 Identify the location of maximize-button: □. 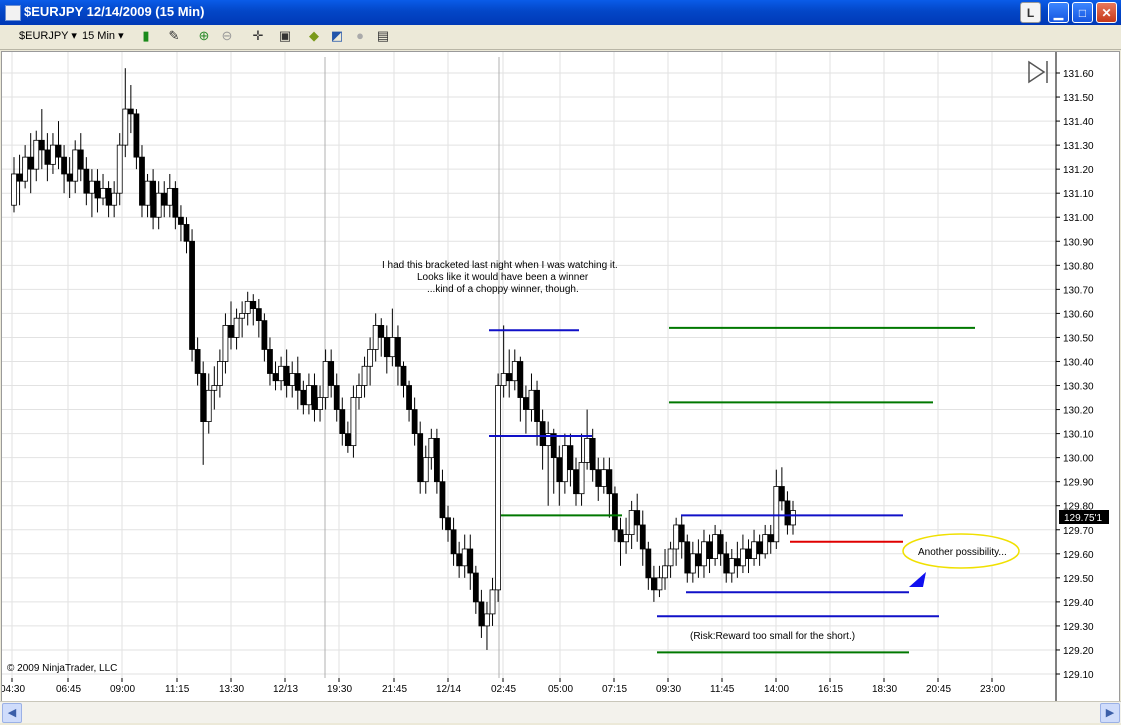
(1082, 12).